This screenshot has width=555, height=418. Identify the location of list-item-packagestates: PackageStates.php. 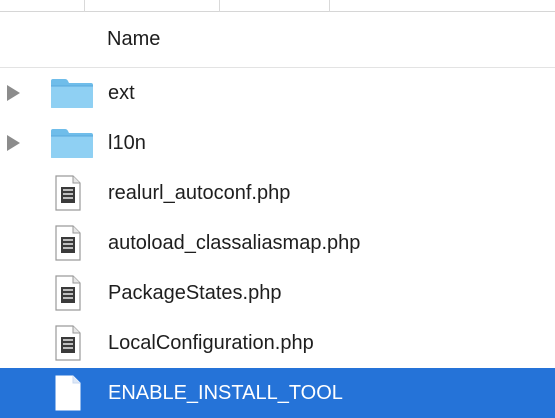
(277, 293).